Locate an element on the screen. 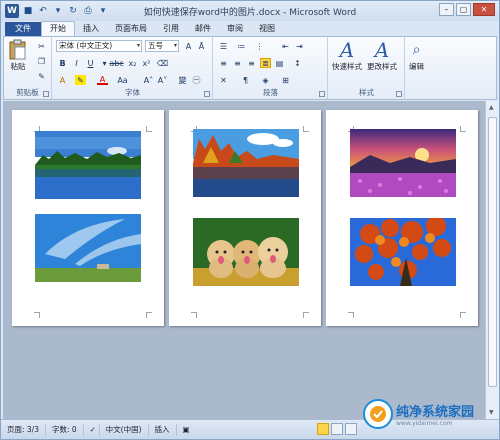 Image resolution: width=500 pixels, height=440 pixels. shading-icon: ◈ is located at coordinates (265, 80).